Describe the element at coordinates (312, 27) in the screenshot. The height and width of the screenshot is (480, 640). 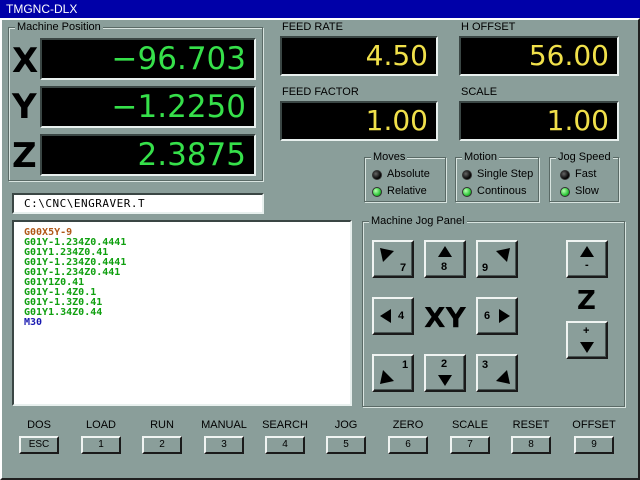
I see `feed-rate-label: FEED RATE` at that location.